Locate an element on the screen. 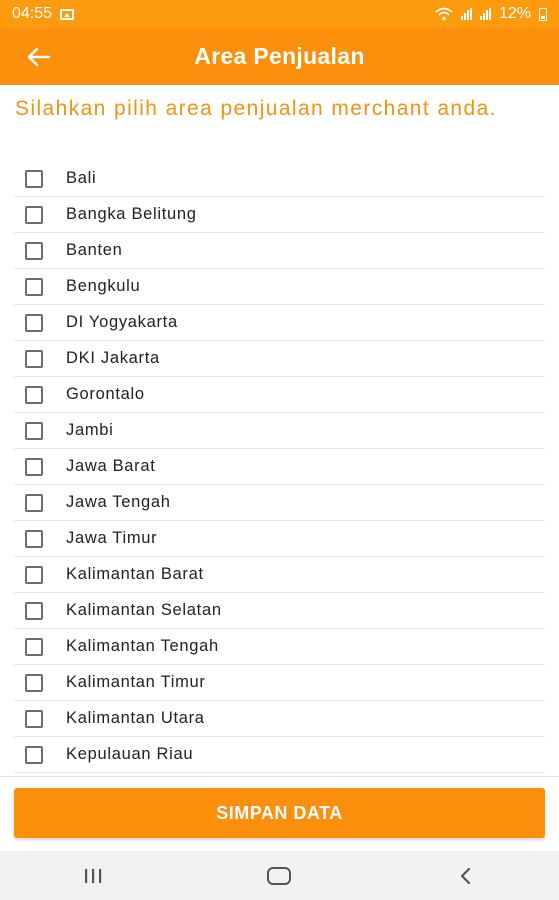 The height and width of the screenshot is (900, 559). area-item: DKI Jakarta is located at coordinates (279, 359).